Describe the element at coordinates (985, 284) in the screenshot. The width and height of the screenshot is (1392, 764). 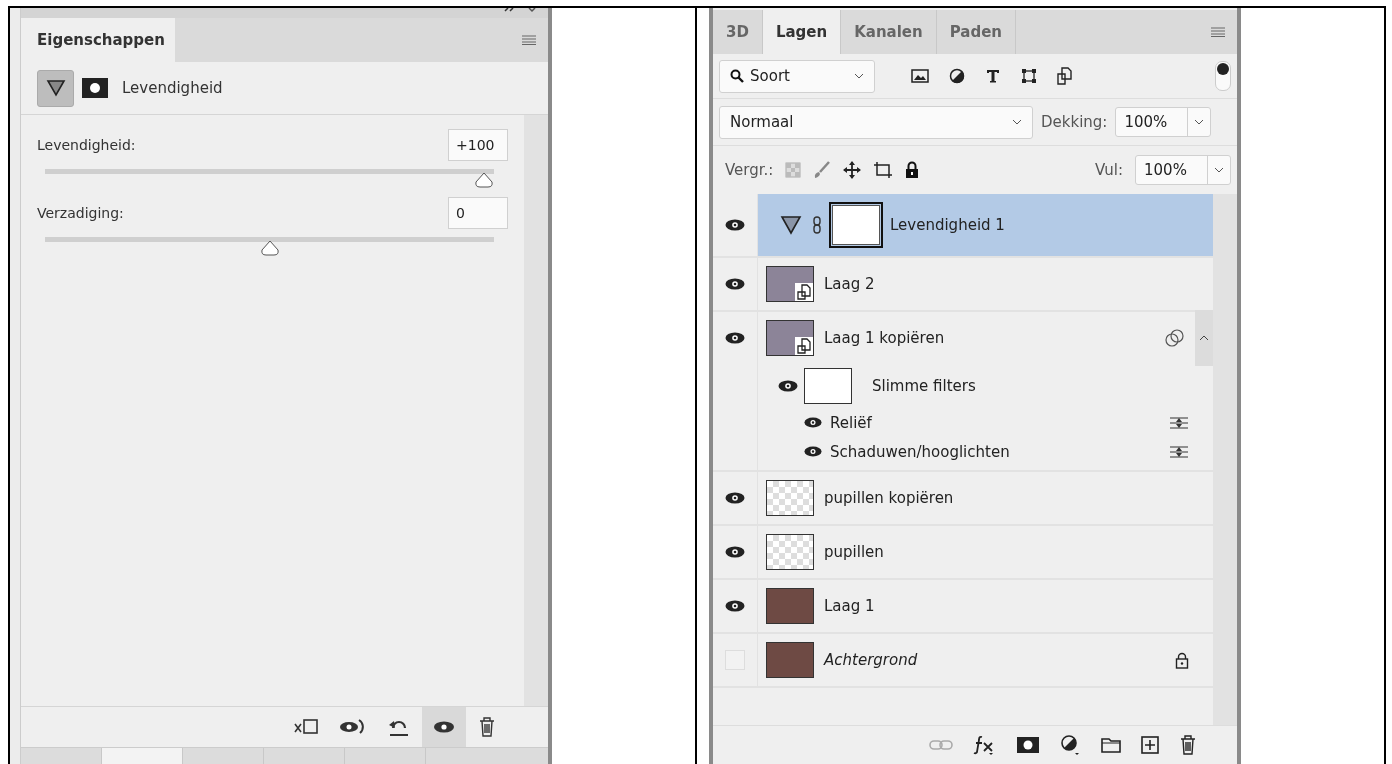
I see `layer-row: Laag 2` at that location.